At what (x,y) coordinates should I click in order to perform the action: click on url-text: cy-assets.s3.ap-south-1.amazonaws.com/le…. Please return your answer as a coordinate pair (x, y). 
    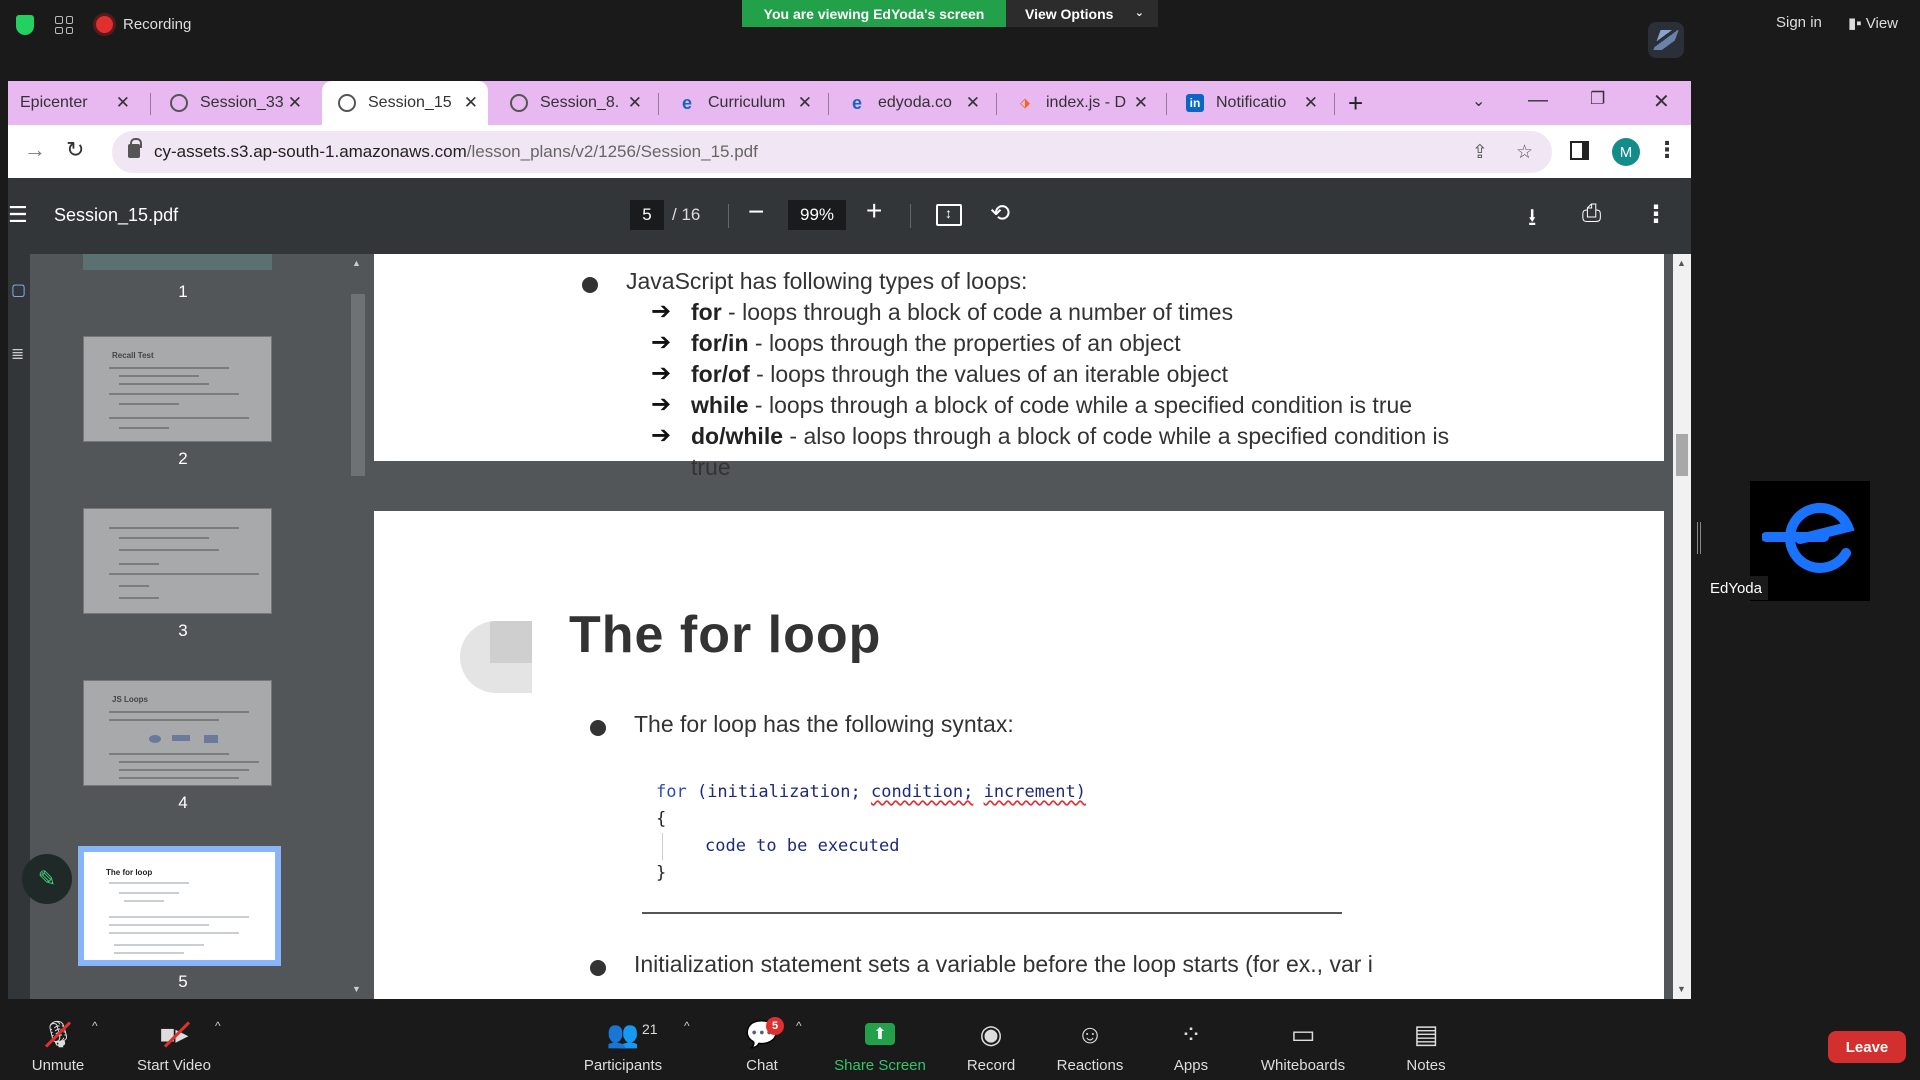
    Looking at the image, I should click on (456, 152).